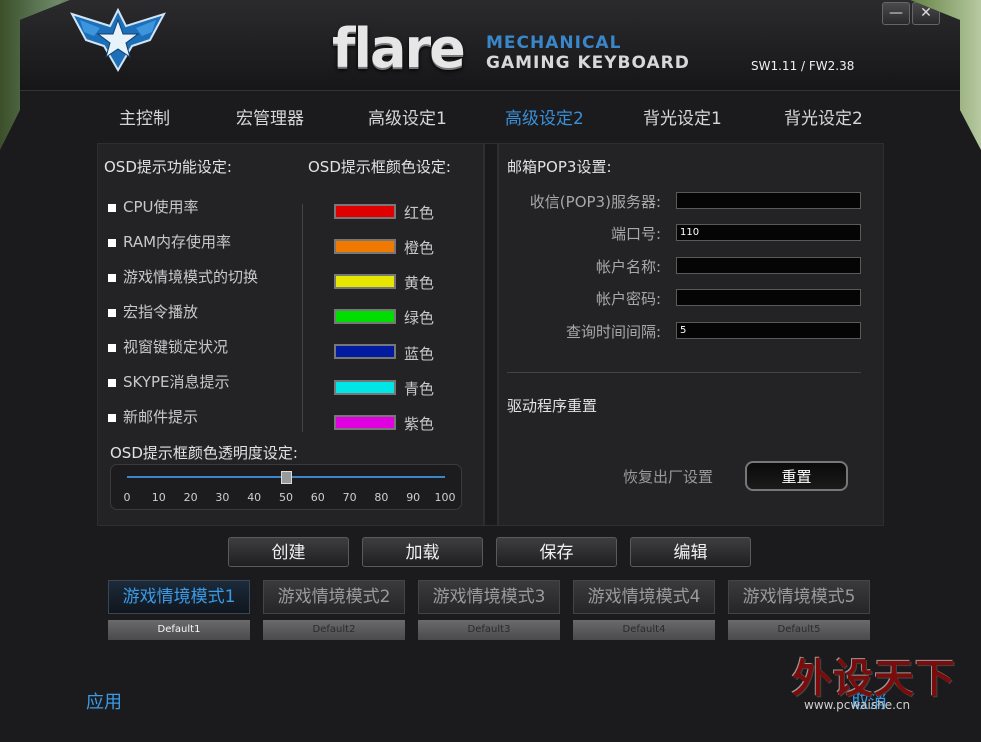 The height and width of the screenshot is (742, 981). I want to click on apply-button: 应用, so click(104, 701).